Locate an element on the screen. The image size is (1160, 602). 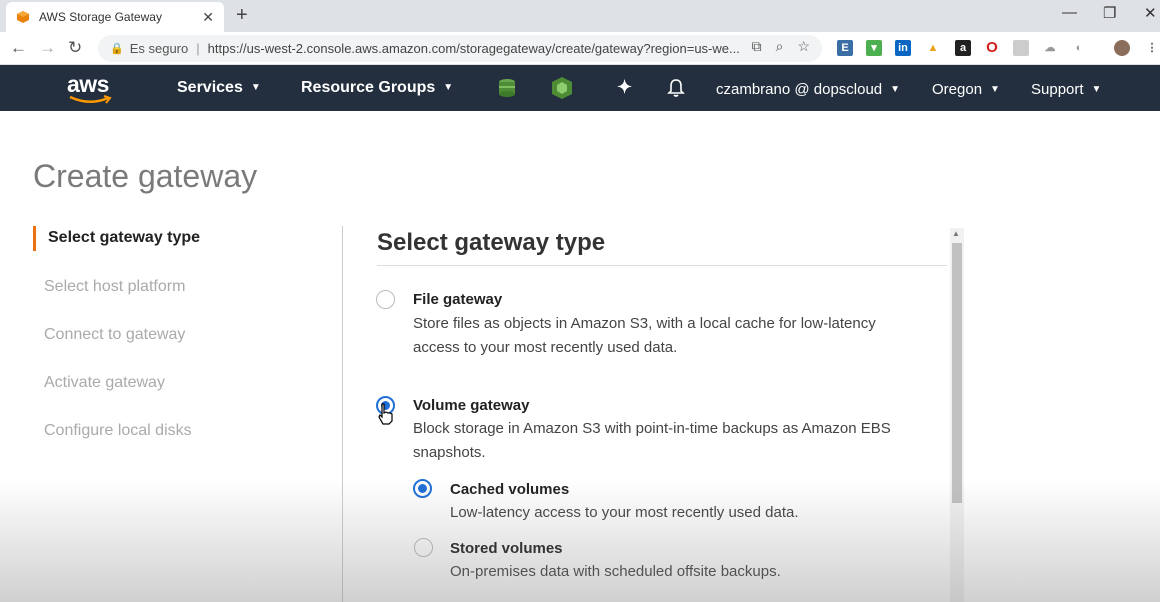
restore-icon: ❐ is located at coordinates (1109, 13).